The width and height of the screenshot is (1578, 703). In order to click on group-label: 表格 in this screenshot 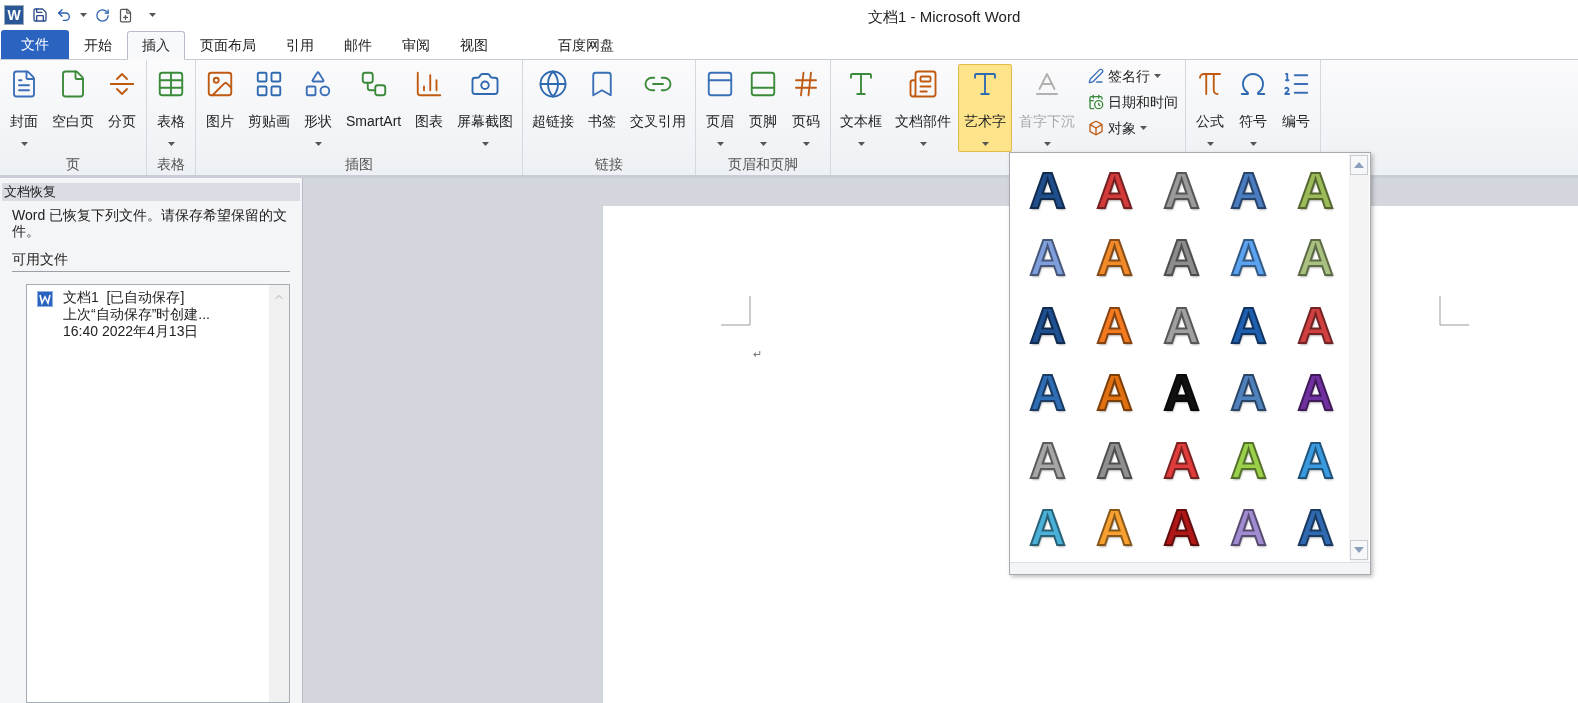, I will do `click(171, 164)`.